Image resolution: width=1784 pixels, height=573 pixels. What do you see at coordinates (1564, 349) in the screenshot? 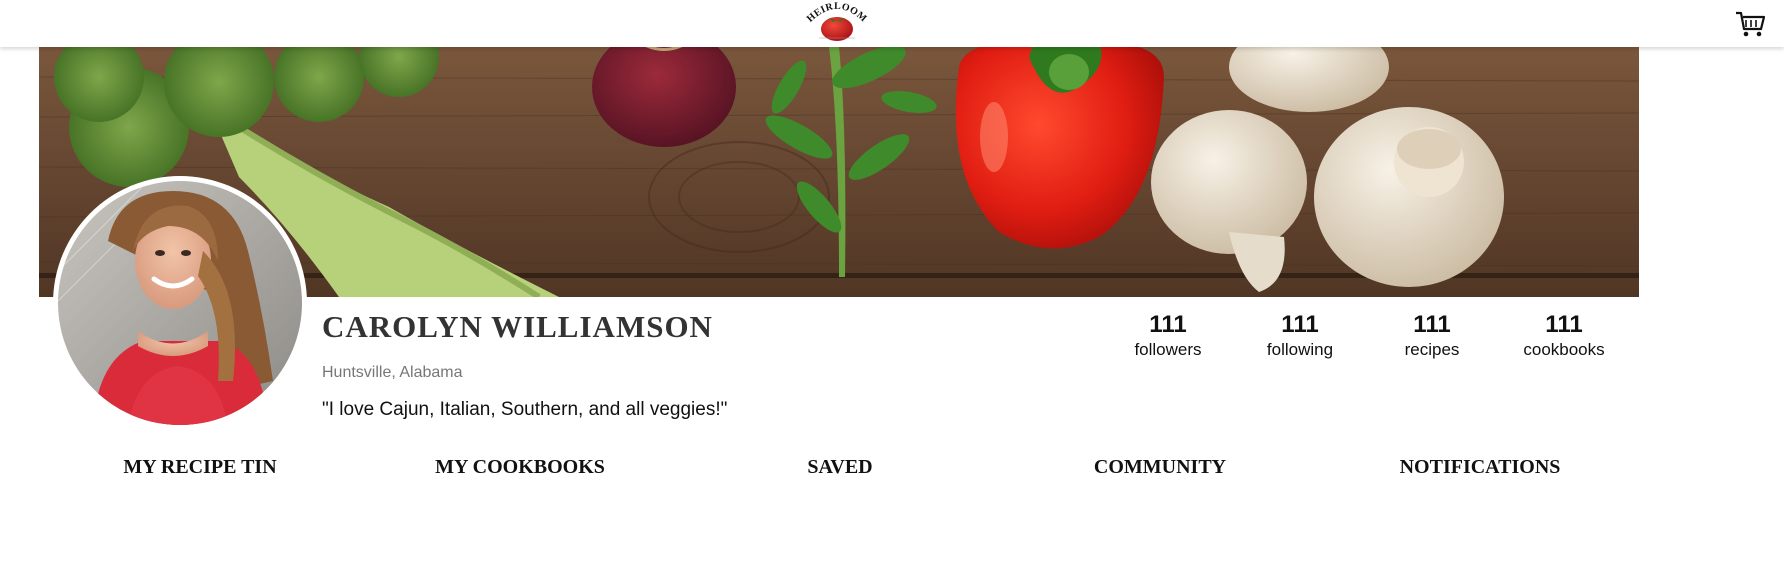
I see `stat-label: cookbooks` at bounding box center [1564, 349].